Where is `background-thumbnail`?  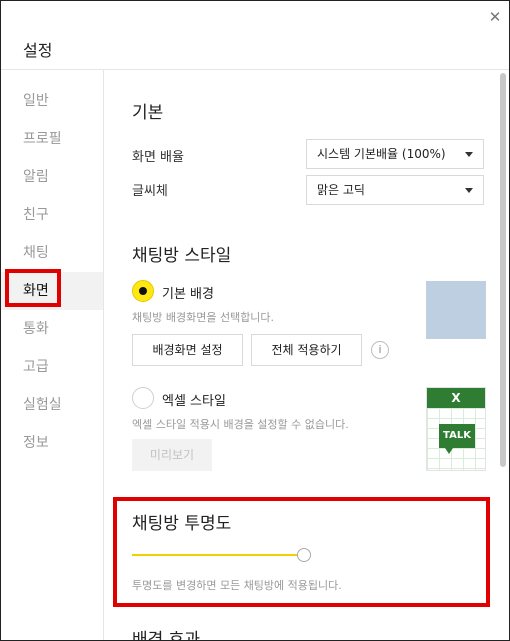
background-thumbnail is located at coordinates (456, 310).